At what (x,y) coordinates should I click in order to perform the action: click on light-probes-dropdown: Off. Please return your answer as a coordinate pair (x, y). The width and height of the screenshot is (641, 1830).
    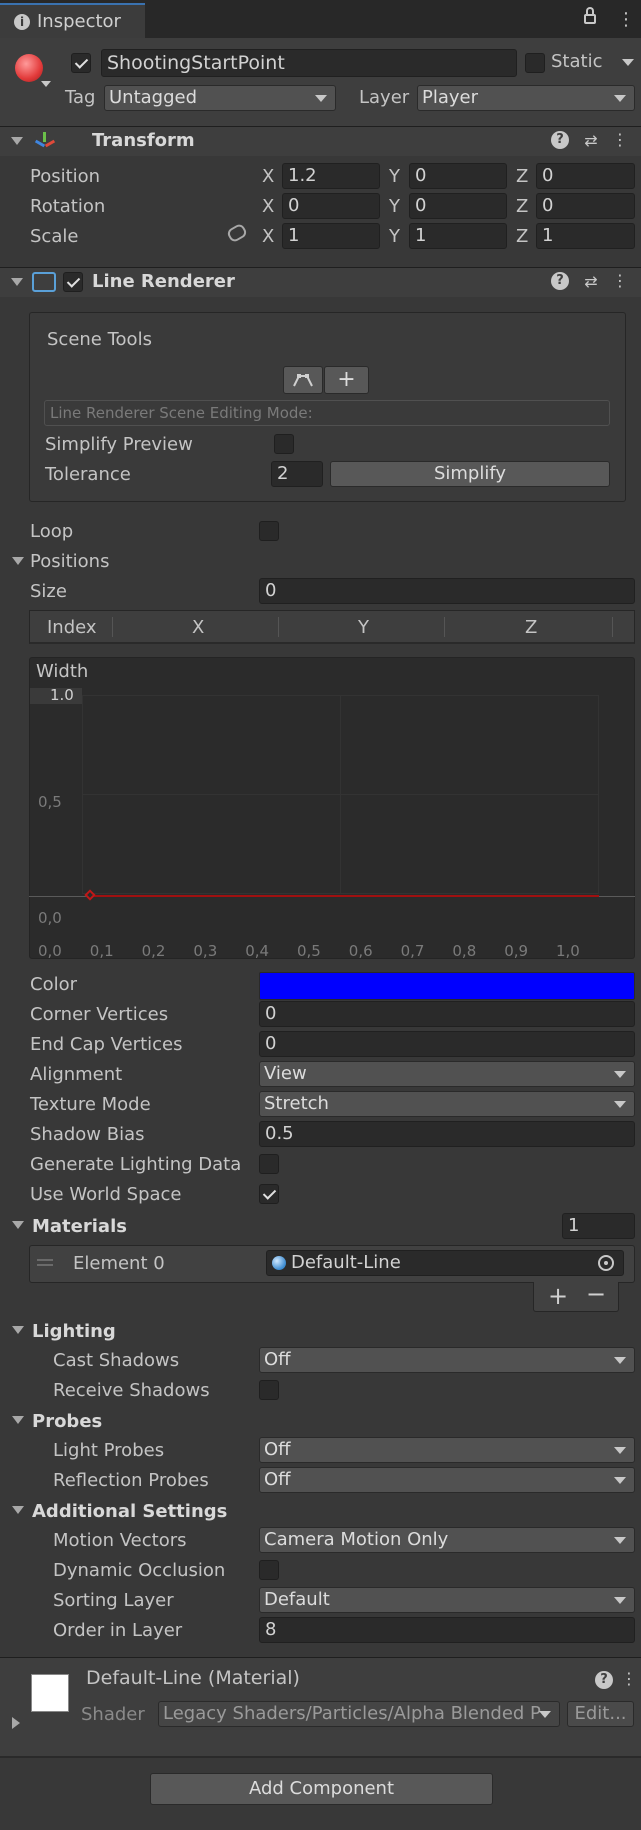
    Looking at the image, I should click on (447, 1450).